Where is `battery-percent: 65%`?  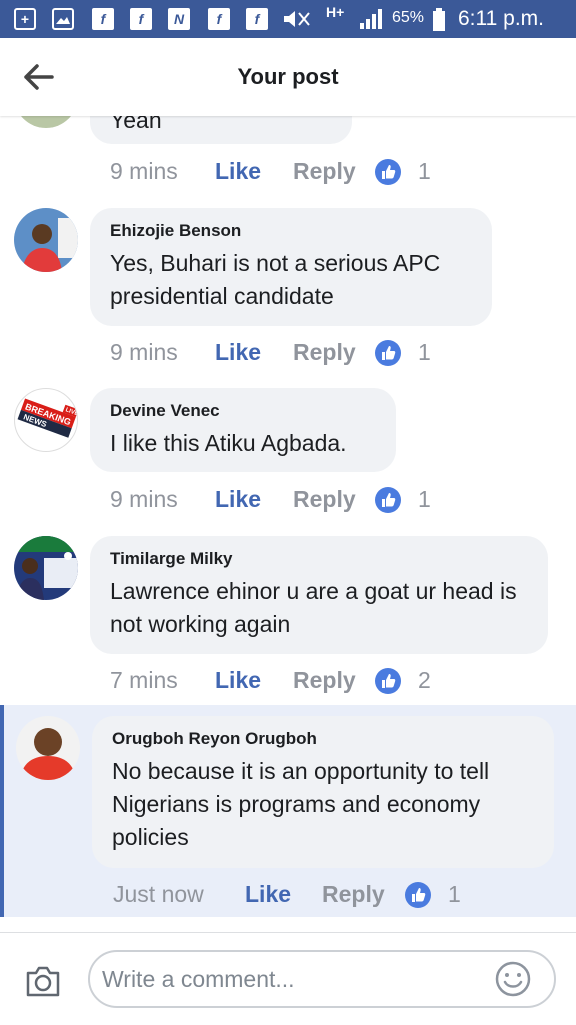 battery-percent: 65% is located at coordinates (408, 17).